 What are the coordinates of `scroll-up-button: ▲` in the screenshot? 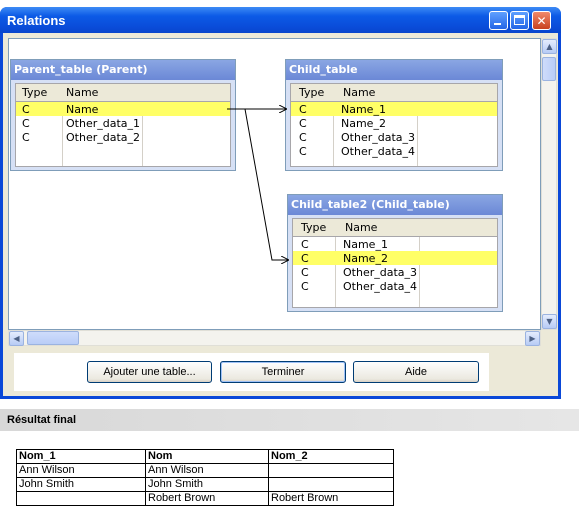 It's located at (549, 46).